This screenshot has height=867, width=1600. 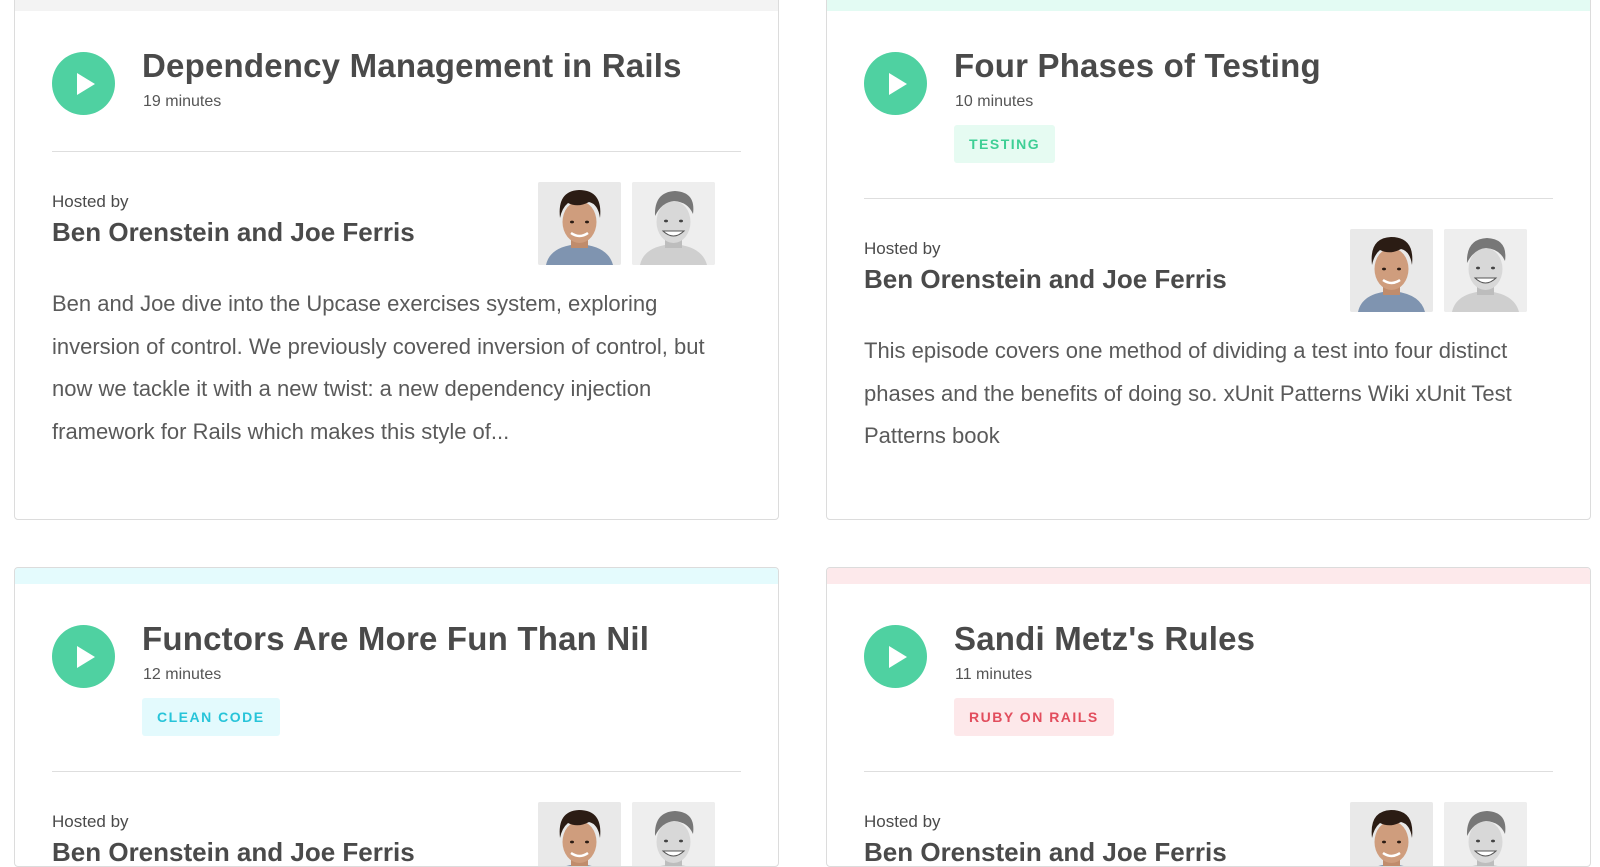 I want to click on topic-tag: TESTING, so click(x=1005, y=144).